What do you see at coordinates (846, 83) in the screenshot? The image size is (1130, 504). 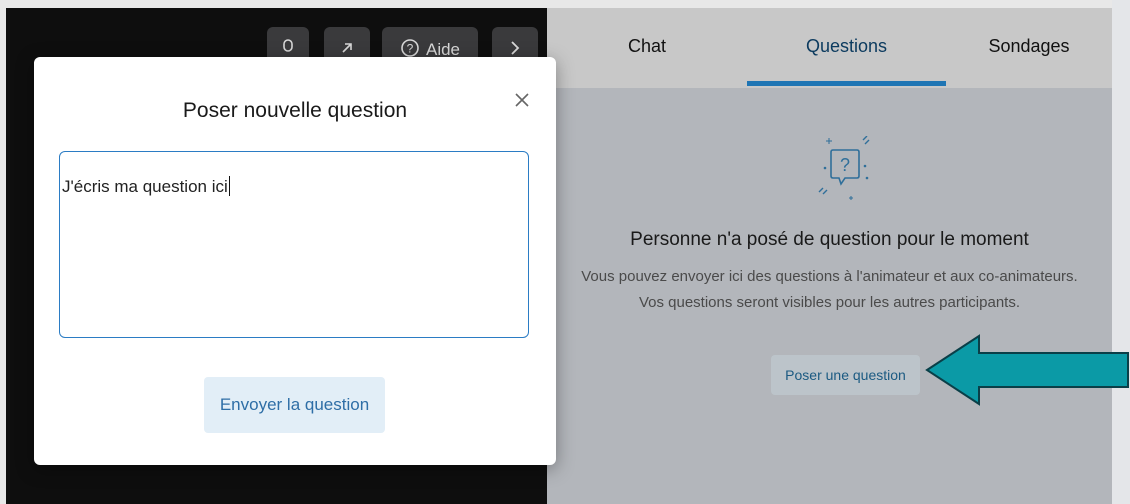 I see `active-tab-indicator` at bounding box center [846, 83].